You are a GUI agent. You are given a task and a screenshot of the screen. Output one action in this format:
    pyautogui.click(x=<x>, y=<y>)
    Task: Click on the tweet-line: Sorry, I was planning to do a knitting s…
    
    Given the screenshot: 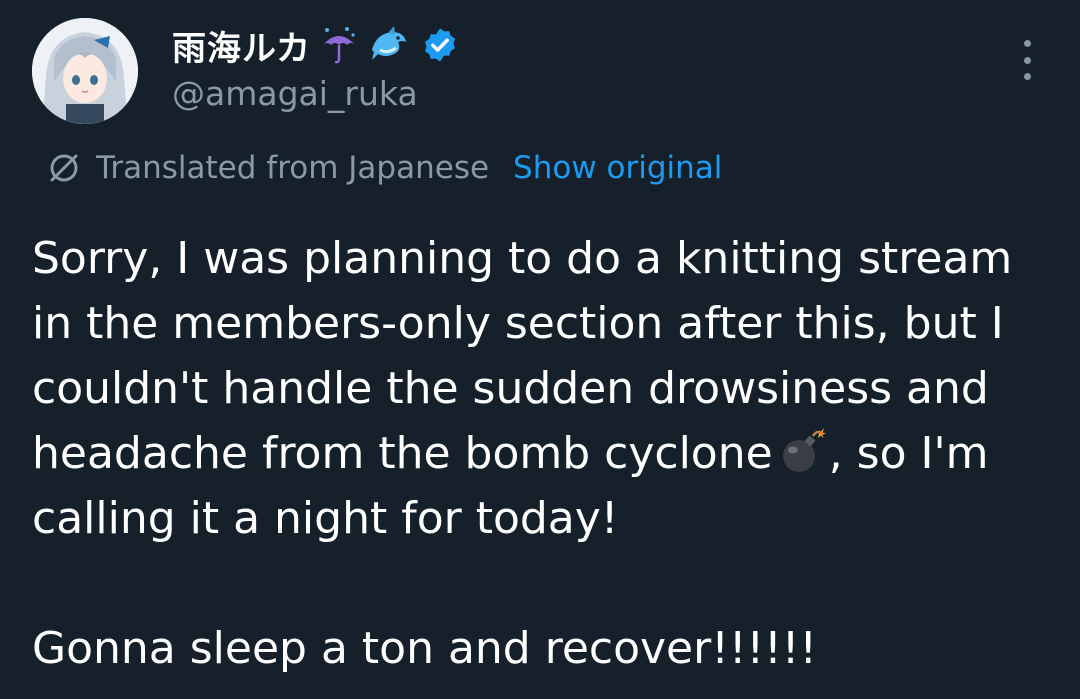 What is the action you would take?
    pyautogui.click(x=522, y=258)
    